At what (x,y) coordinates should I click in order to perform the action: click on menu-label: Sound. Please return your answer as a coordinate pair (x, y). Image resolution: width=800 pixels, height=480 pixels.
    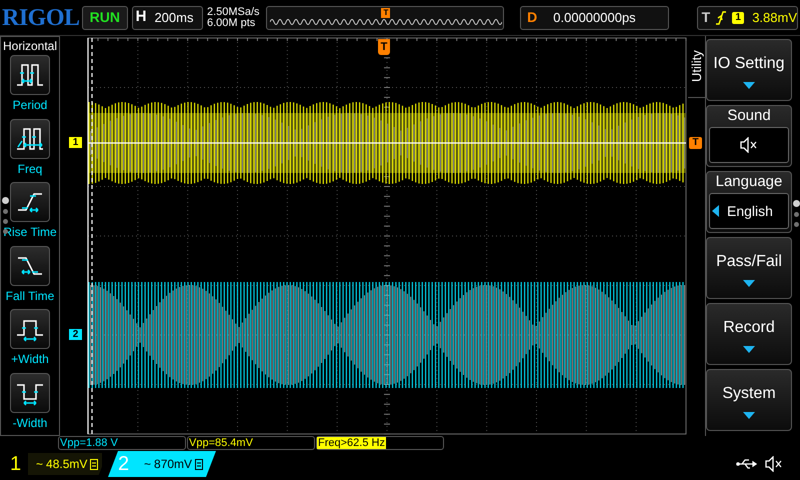
    Looking at the image, I should click on (749, 116).